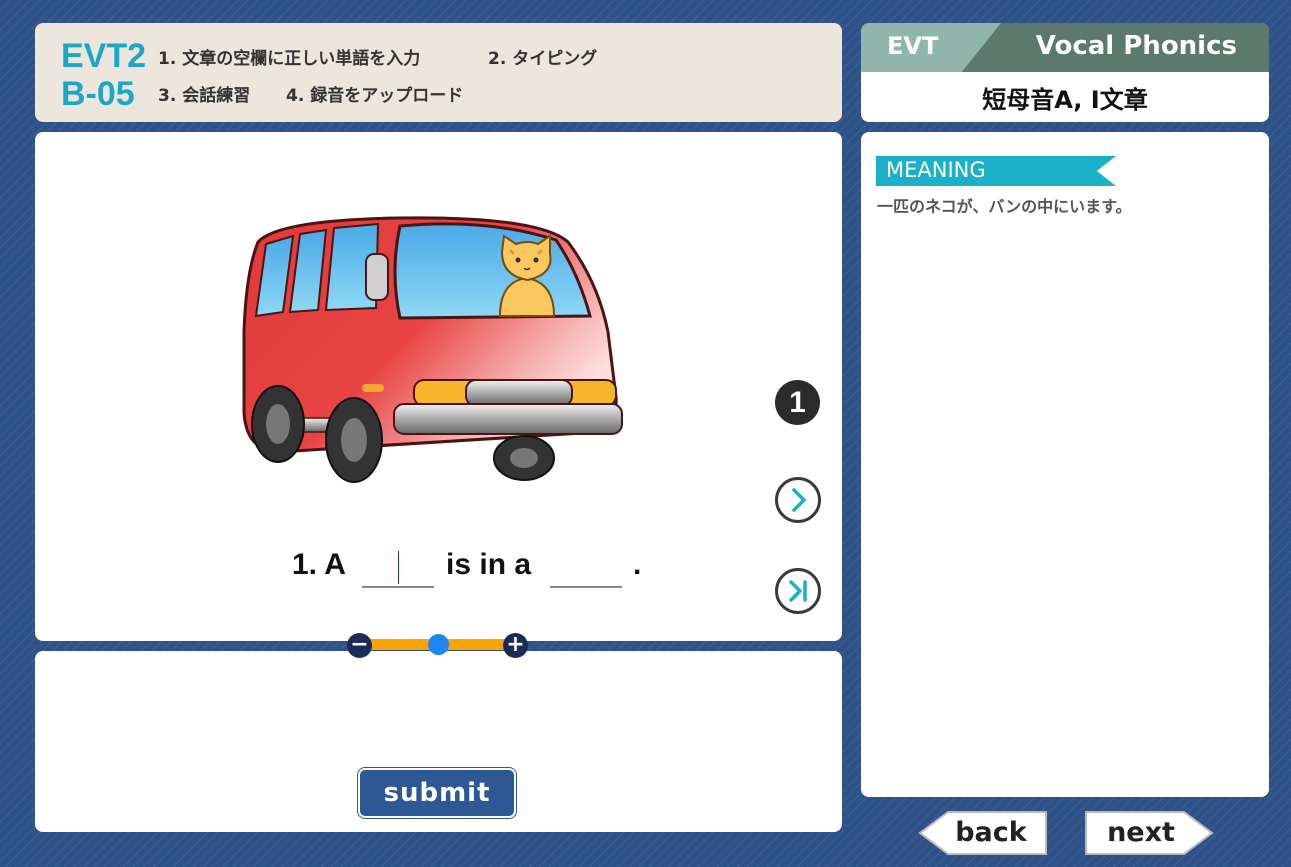 This screenshot has height=867, width=1291. What do you see at coordinates (438, 644) in the screenshot?
I see `zoom-slider-thumb` at bounding box center [438, 644].